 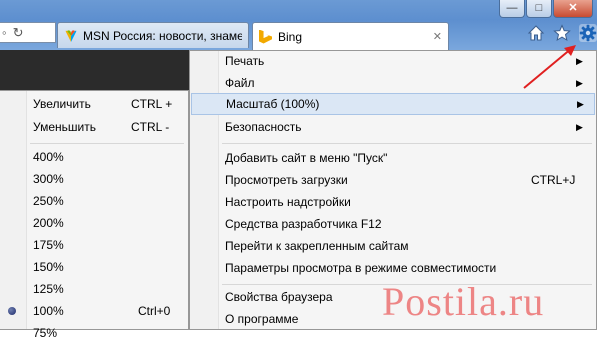 What do you see at coordinates (350, 36) in the screenshot?
I see `tab-bing: Bing ✕` at bounding box center [350, 36].